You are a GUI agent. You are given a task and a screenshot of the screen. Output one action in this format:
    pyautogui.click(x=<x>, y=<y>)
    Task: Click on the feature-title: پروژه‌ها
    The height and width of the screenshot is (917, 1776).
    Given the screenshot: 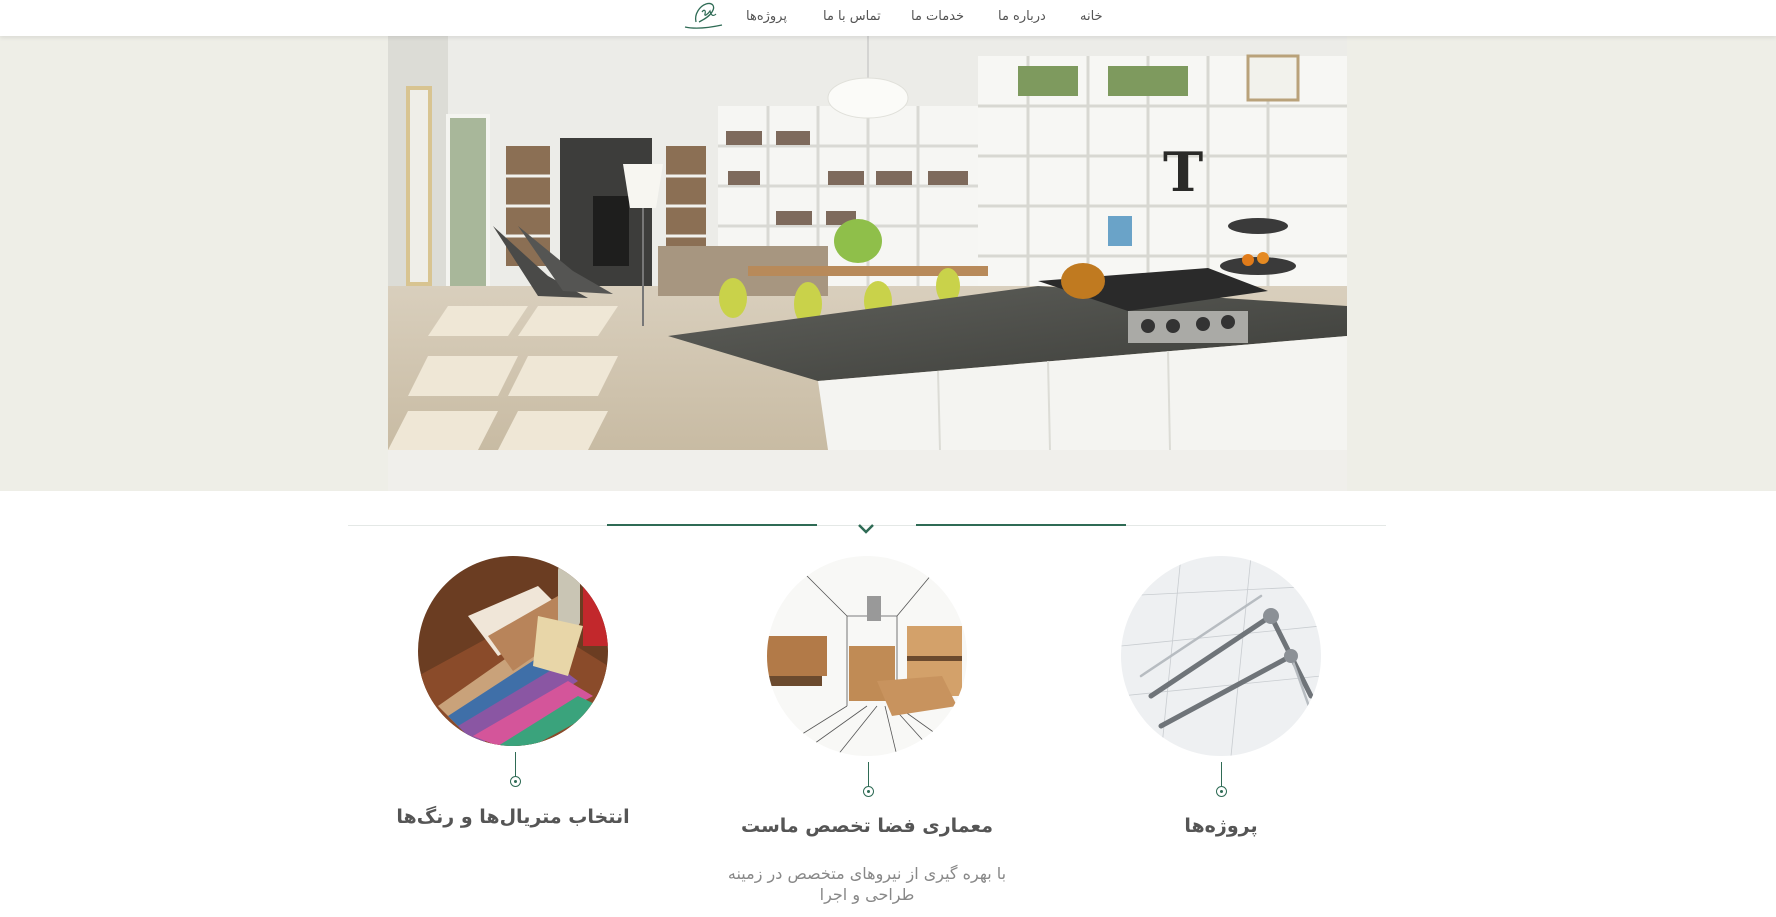 What is the action you would take?
    pyautogui.click(x=1221, y=826)
    